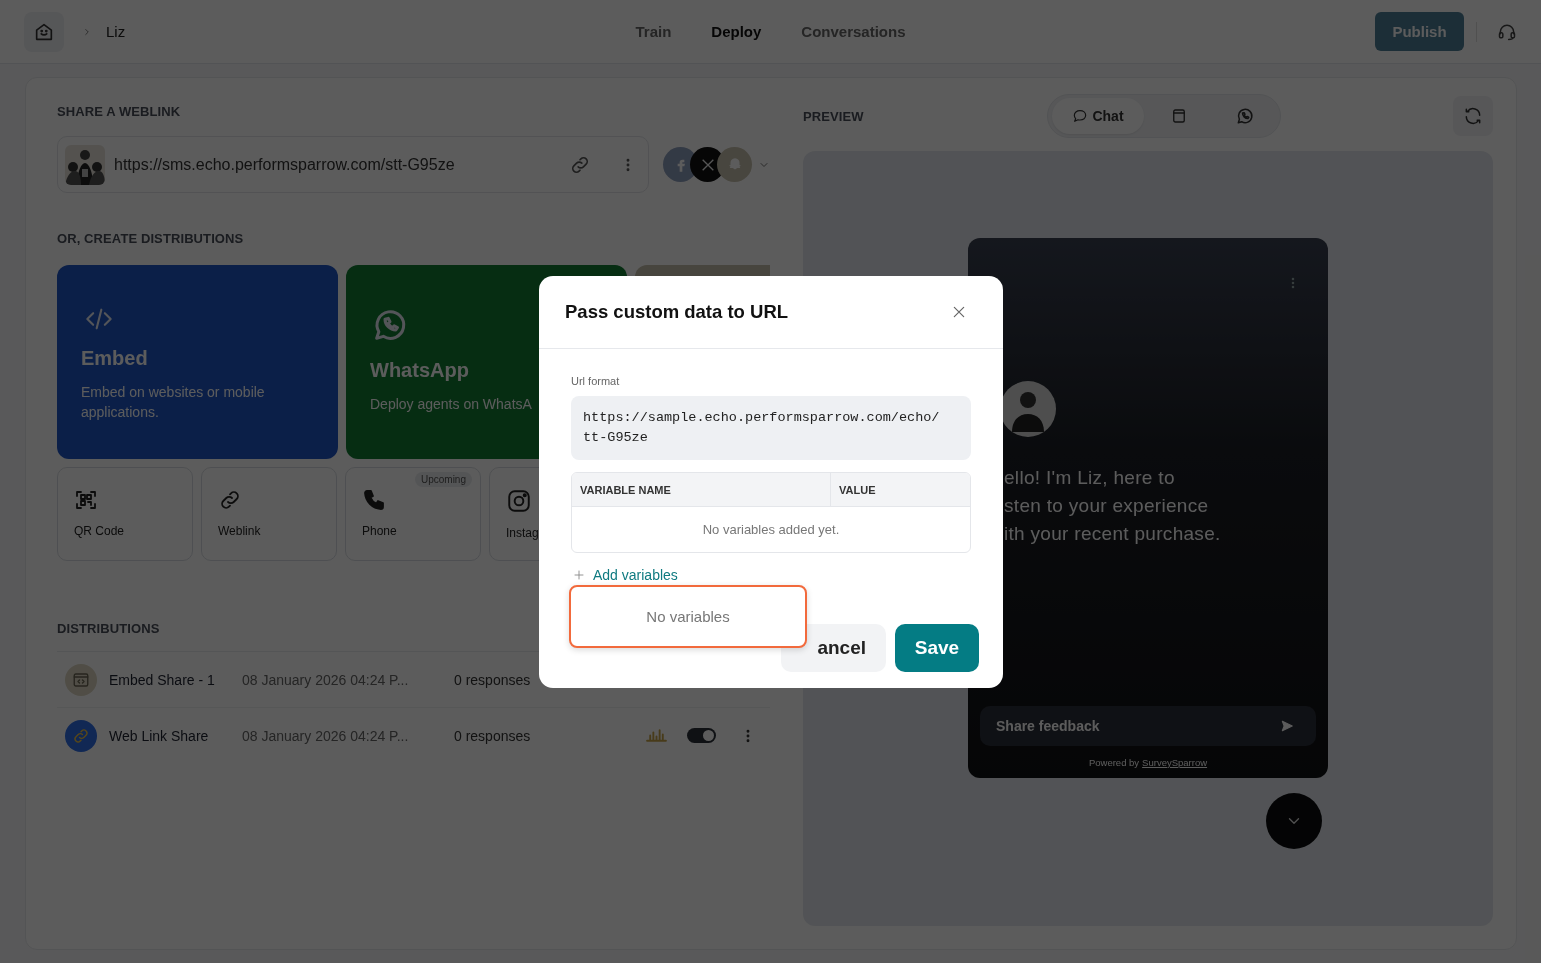 The image size is (1541, 963). What do you see at coordinates (119, 111) in the screenshot?
I see `section-heading: SHARE A WEBLINK` at bounding box center [119, 111].